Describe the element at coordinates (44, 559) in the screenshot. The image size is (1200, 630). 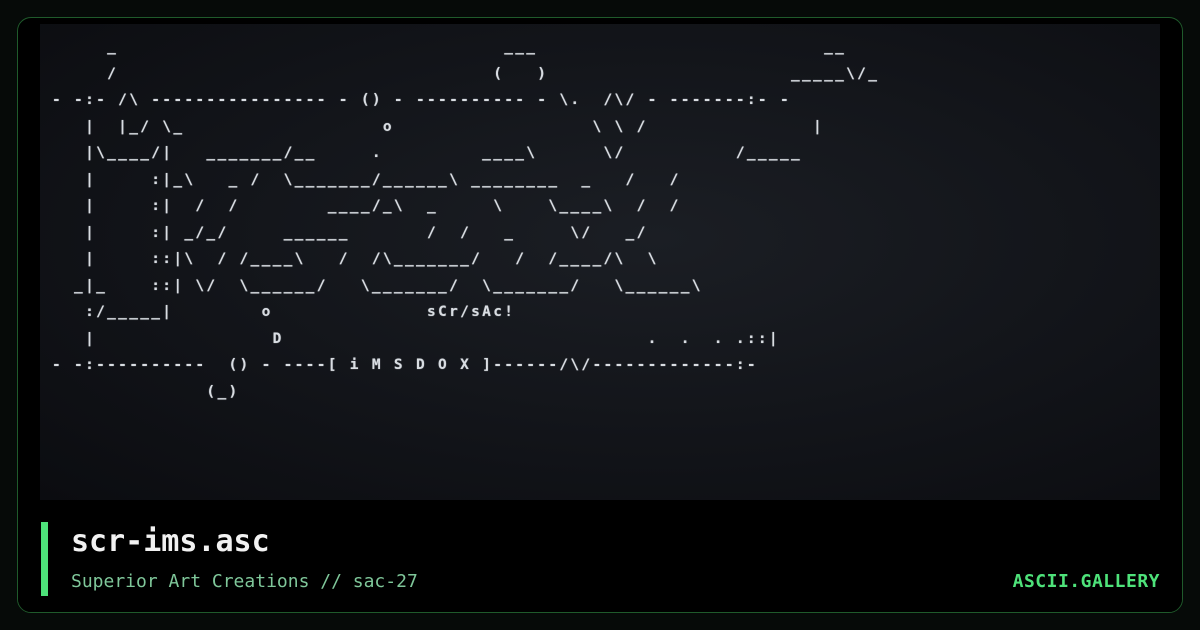
I see `accent-bar` at that location.